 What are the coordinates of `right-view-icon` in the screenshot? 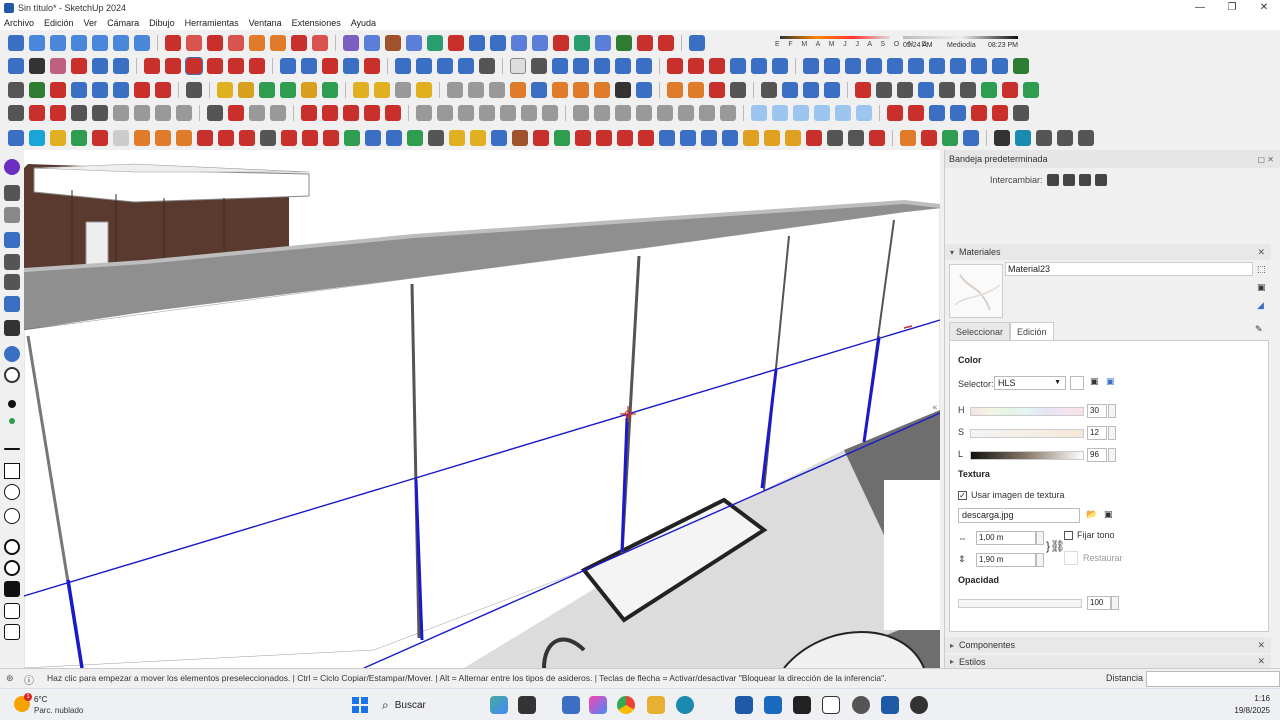 It's located at (100, 43).